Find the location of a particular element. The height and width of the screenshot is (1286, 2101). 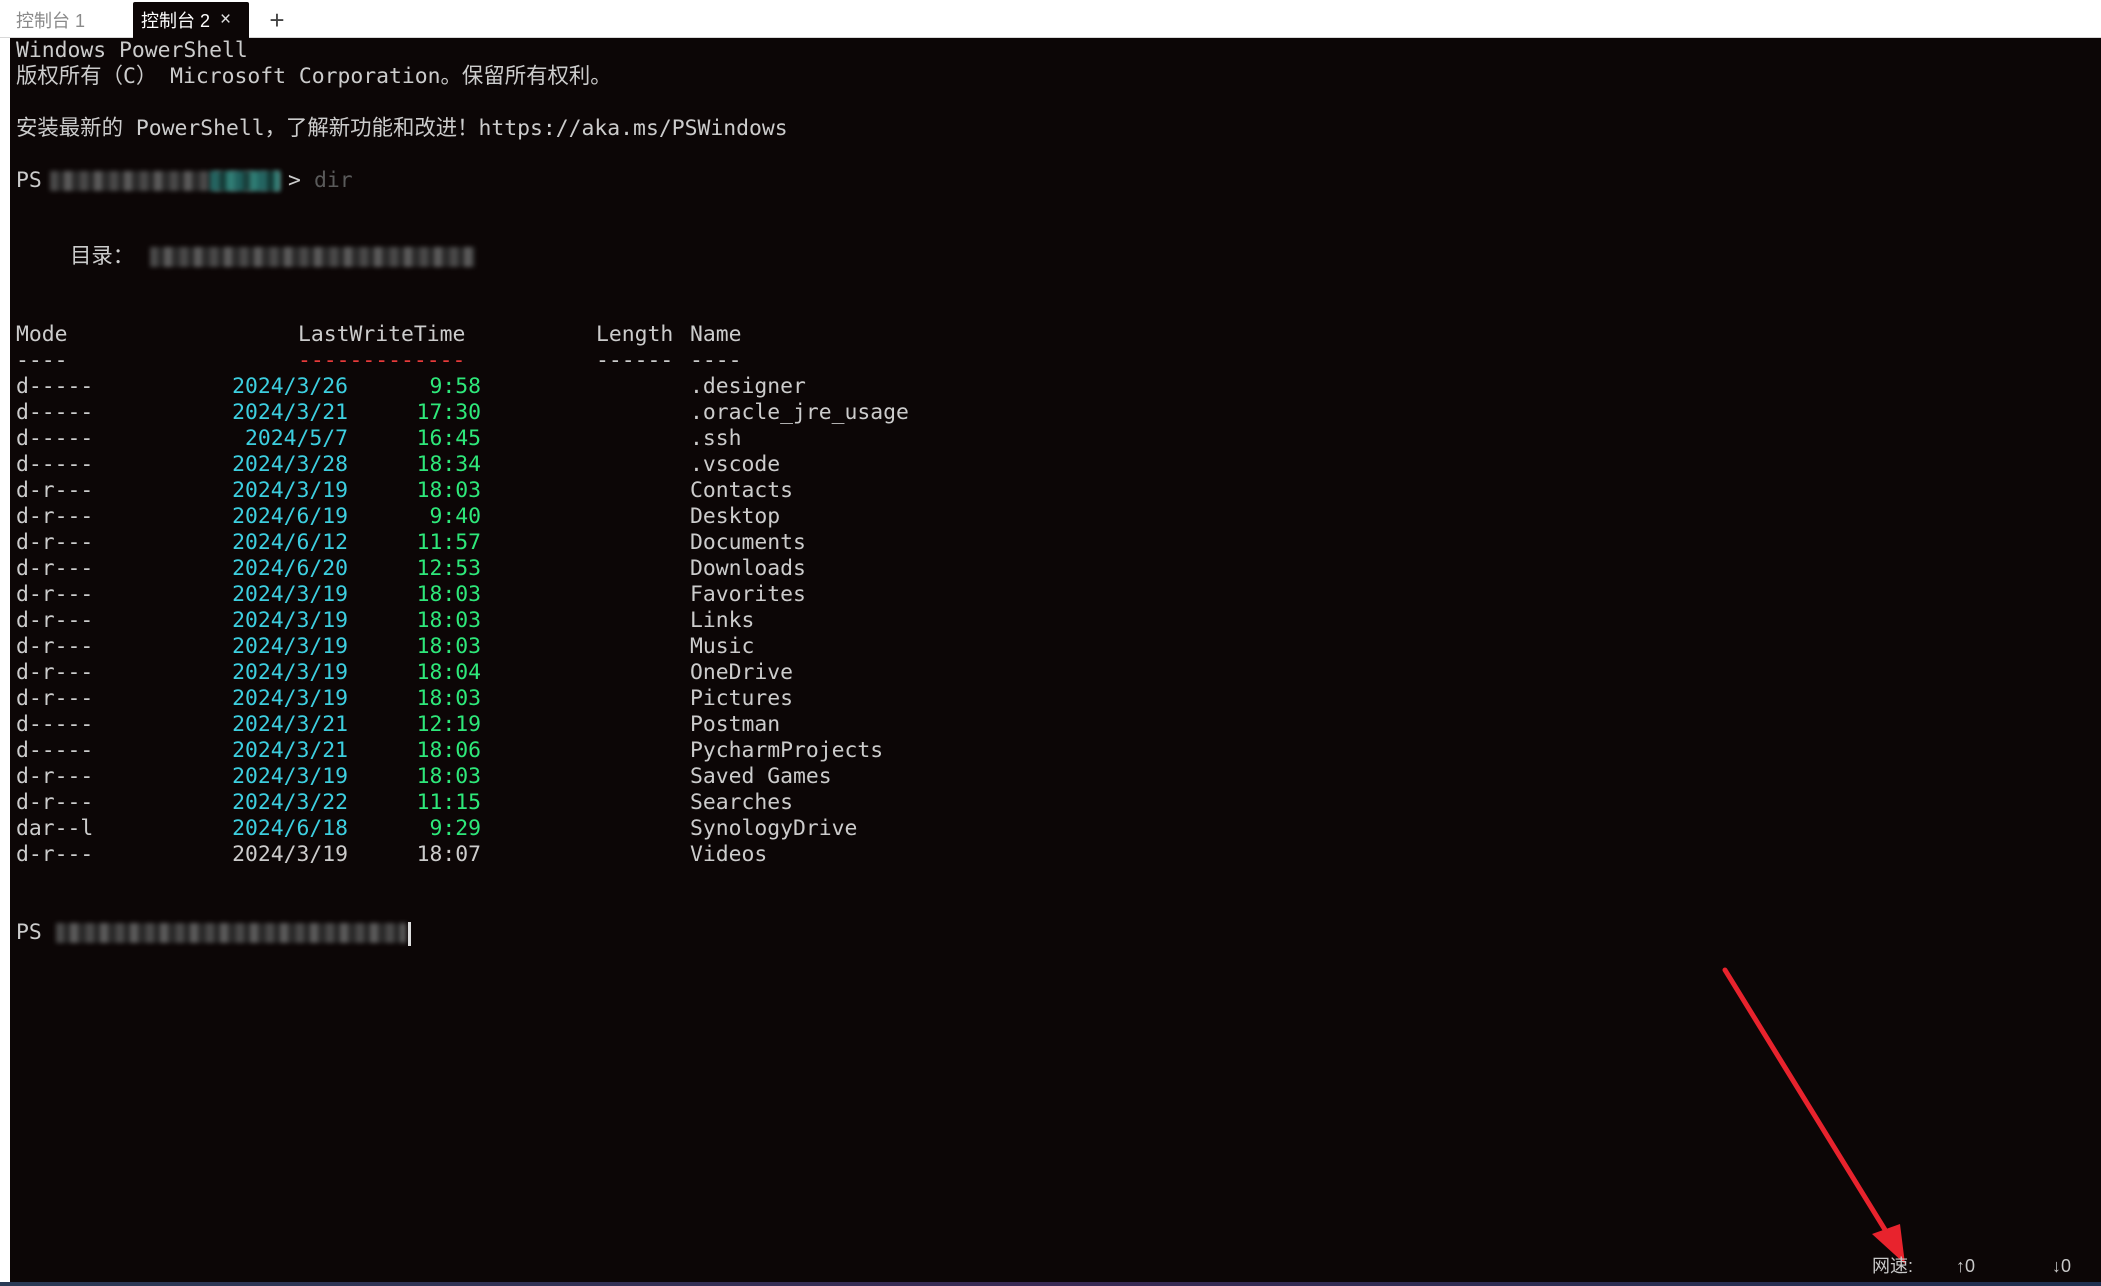

row-name: Postman is located at coordinates (735, 724).